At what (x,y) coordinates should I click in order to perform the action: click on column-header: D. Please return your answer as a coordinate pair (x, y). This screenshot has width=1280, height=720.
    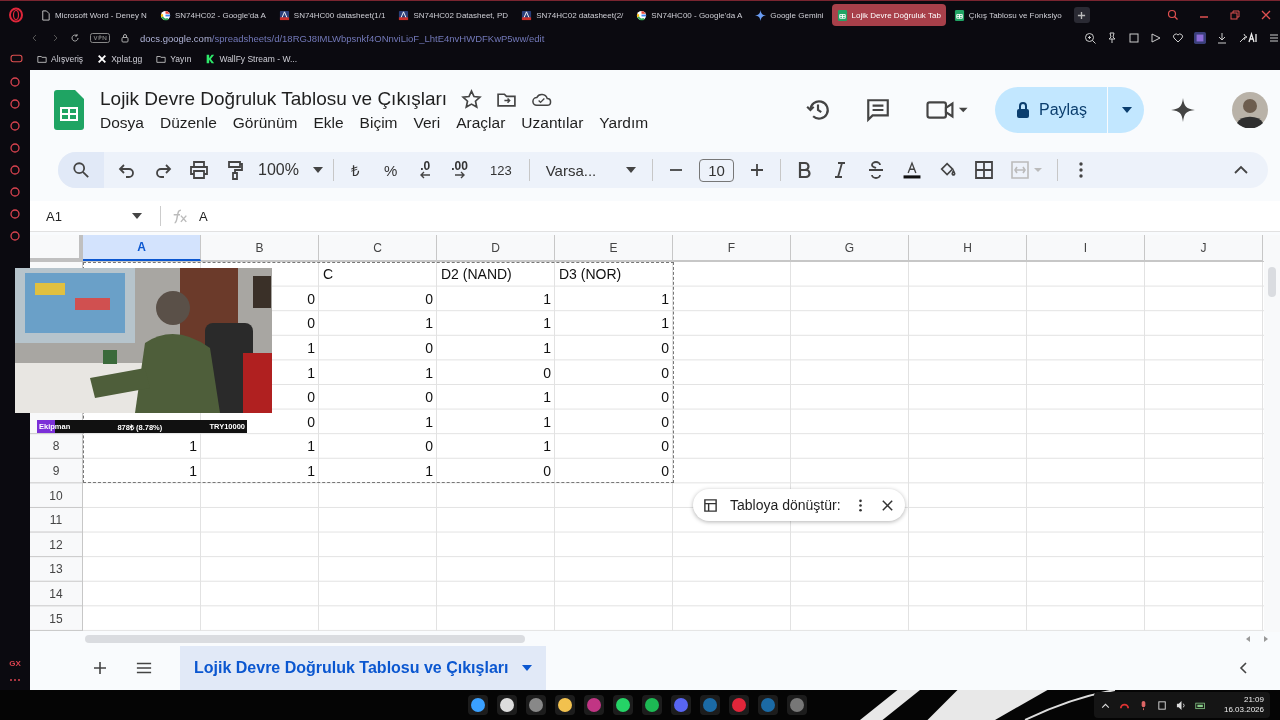
    Looking at the image, I should click on (496, 248).